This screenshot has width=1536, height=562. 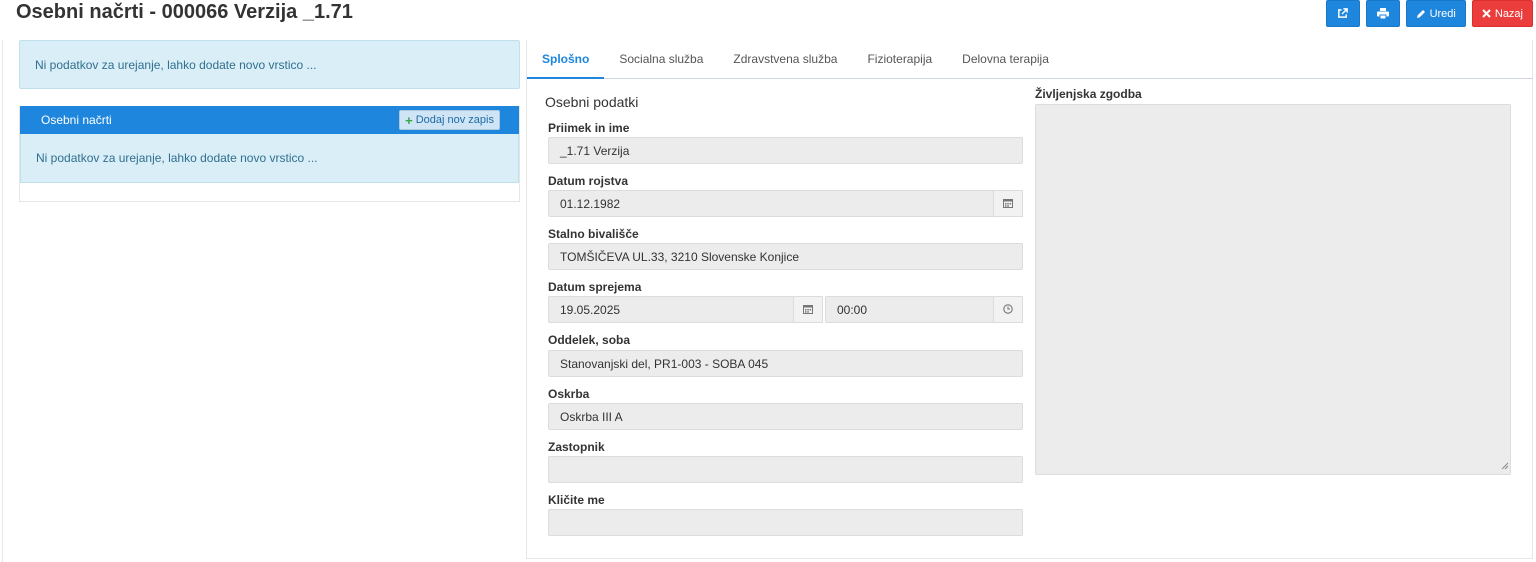 I want to click on page-left-border, so click(x=2, y=301).